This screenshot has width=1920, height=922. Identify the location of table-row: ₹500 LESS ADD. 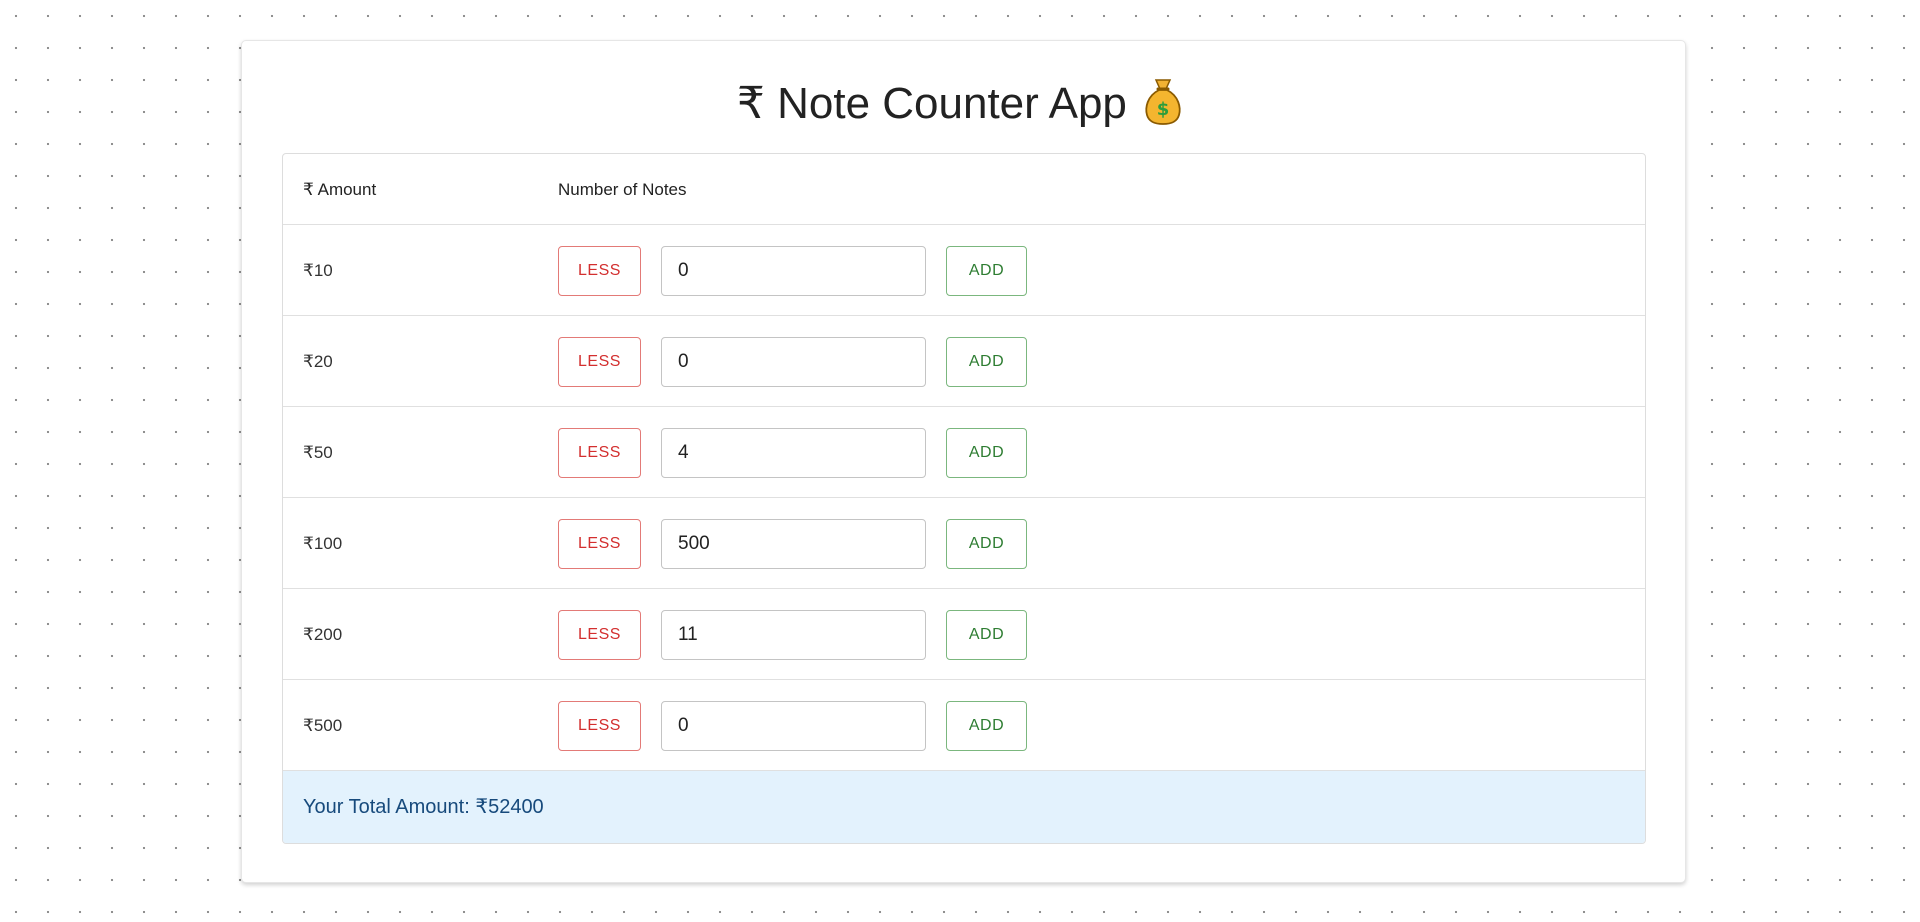
(964, 725).